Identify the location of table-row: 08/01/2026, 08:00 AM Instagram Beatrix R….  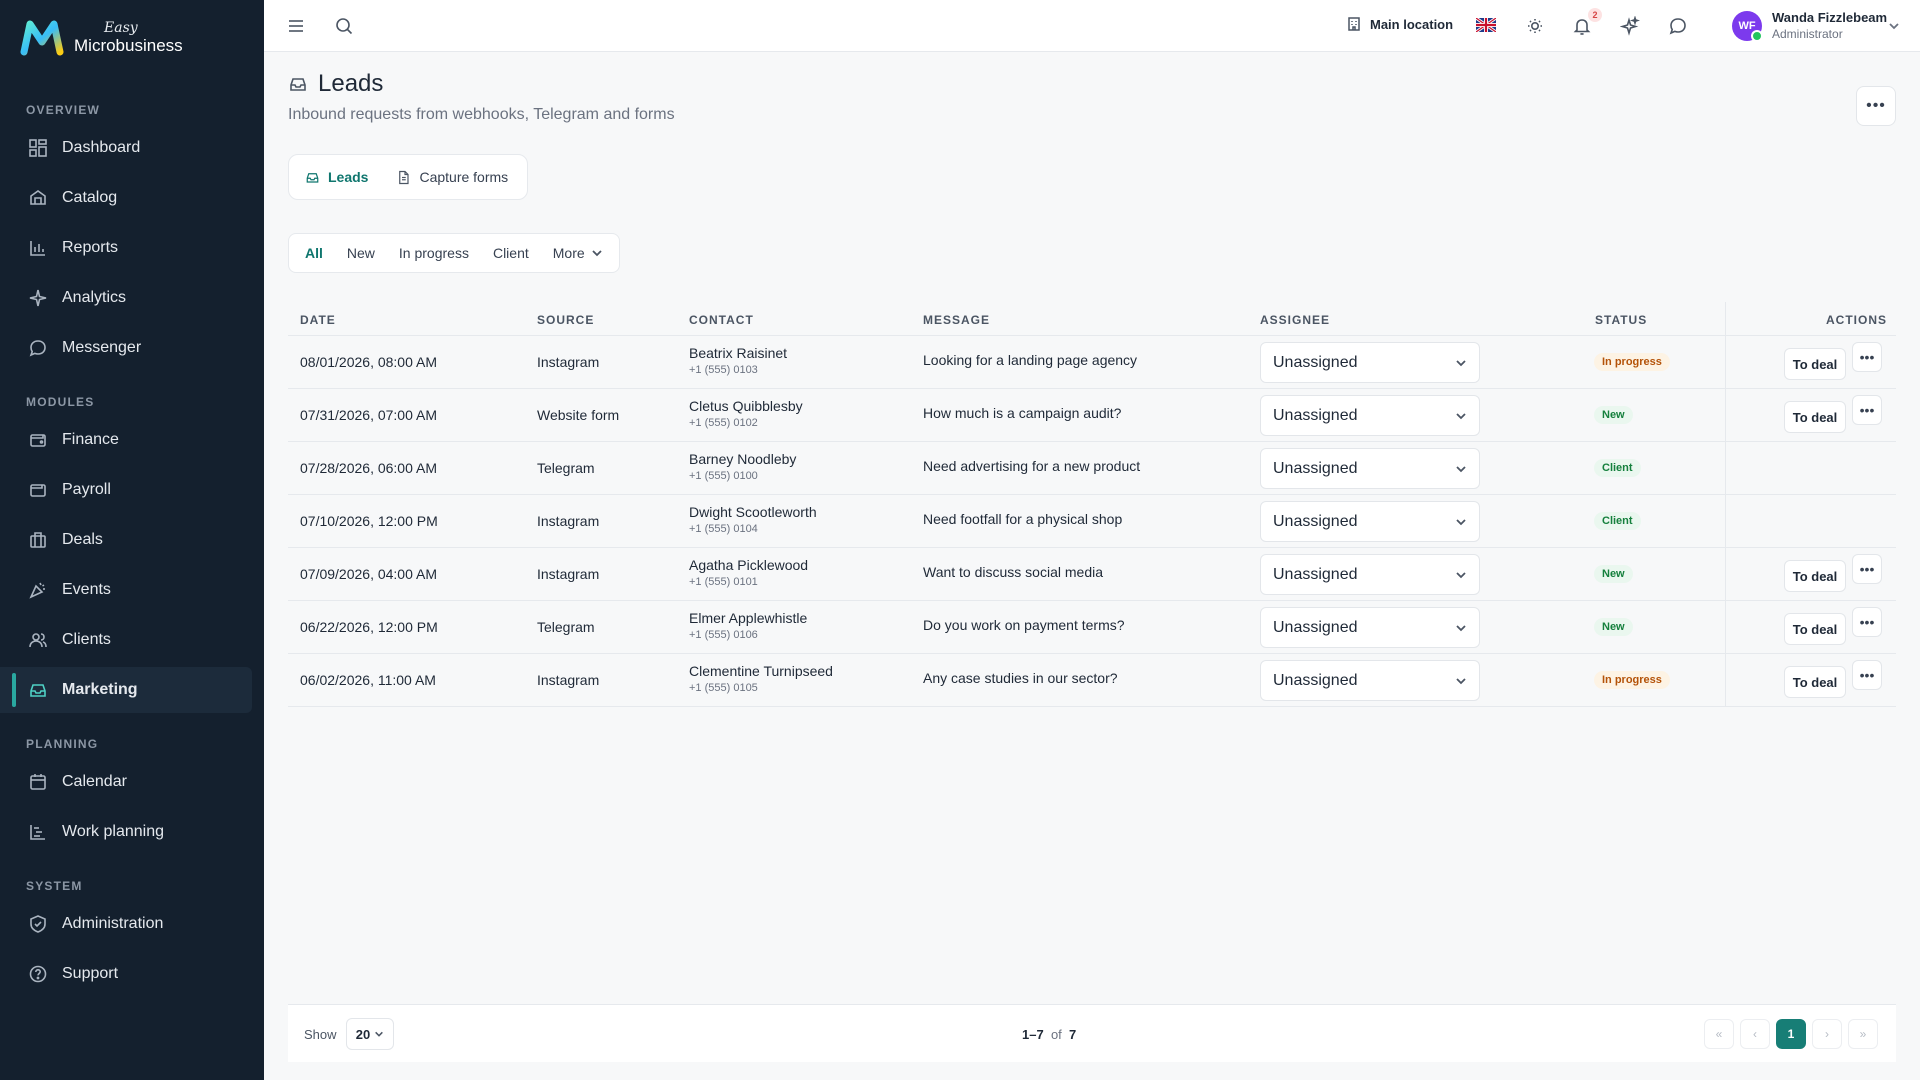
(1092, 362).